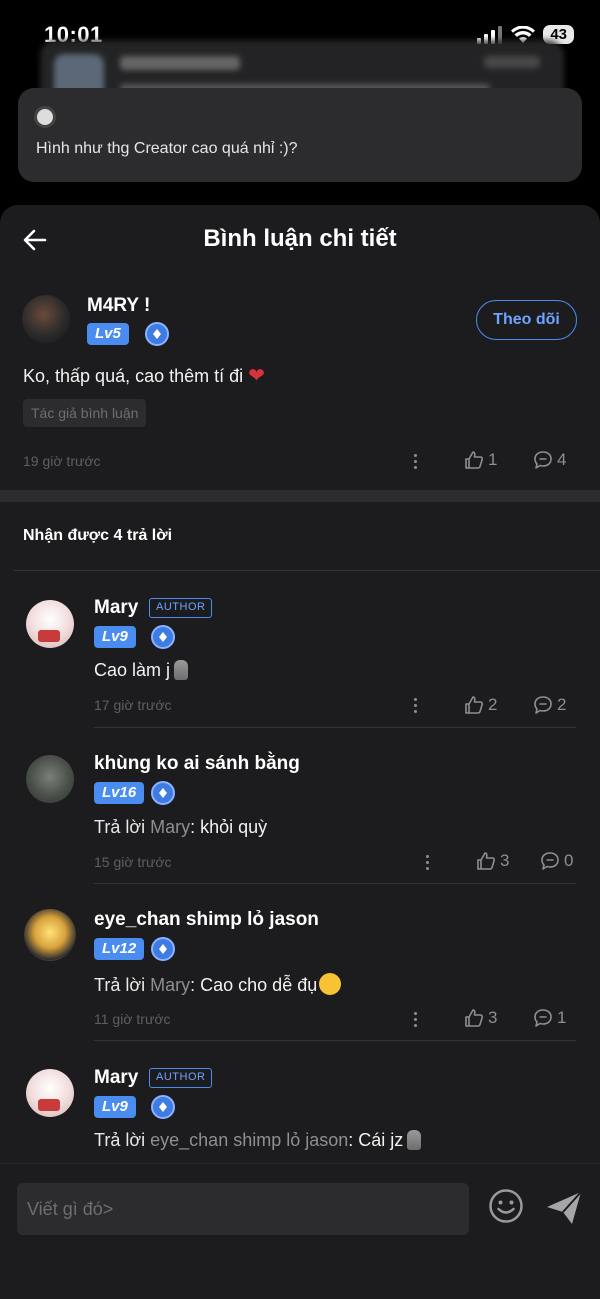 The image size is (600, 1299). Describe the element at coordinates (141, 670) in the screenshot. I see `reply-text: Cao làm j` at that location.